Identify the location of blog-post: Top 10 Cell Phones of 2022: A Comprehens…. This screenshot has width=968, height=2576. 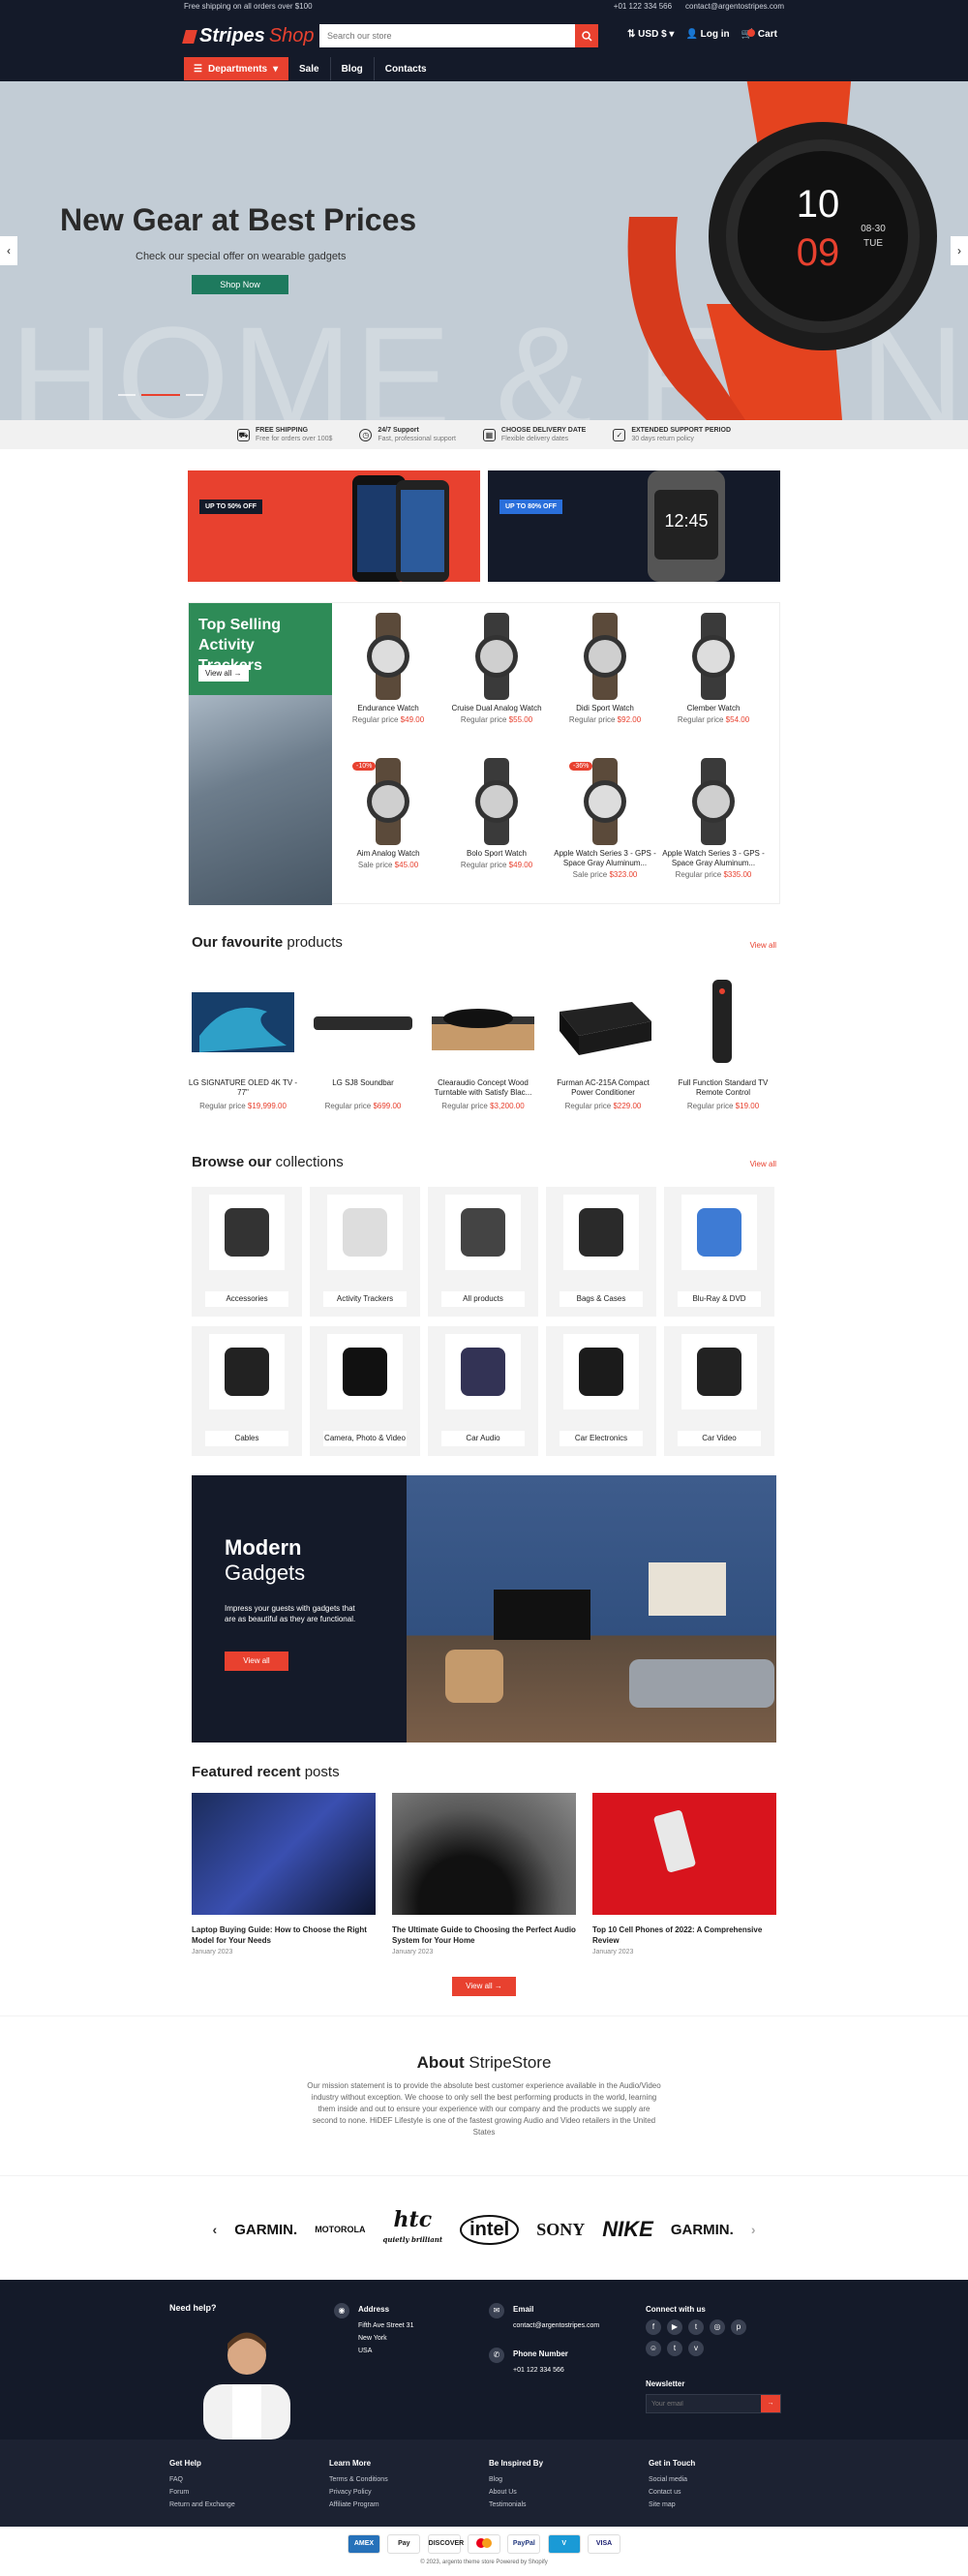
(684, 1874).